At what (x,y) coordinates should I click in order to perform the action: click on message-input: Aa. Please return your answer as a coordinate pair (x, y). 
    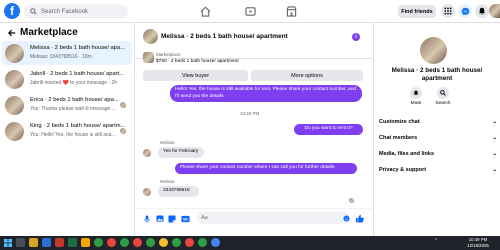
    Looking at the image, I should click on (273, 218).